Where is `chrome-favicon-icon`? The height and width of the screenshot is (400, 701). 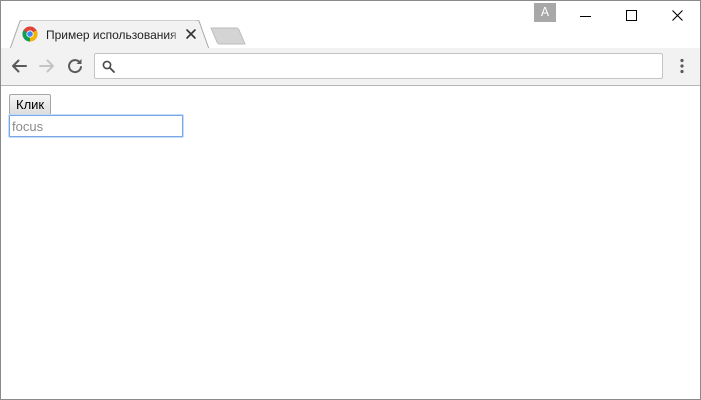
chrome-favicon-icon is located at coordinates (30, 34).